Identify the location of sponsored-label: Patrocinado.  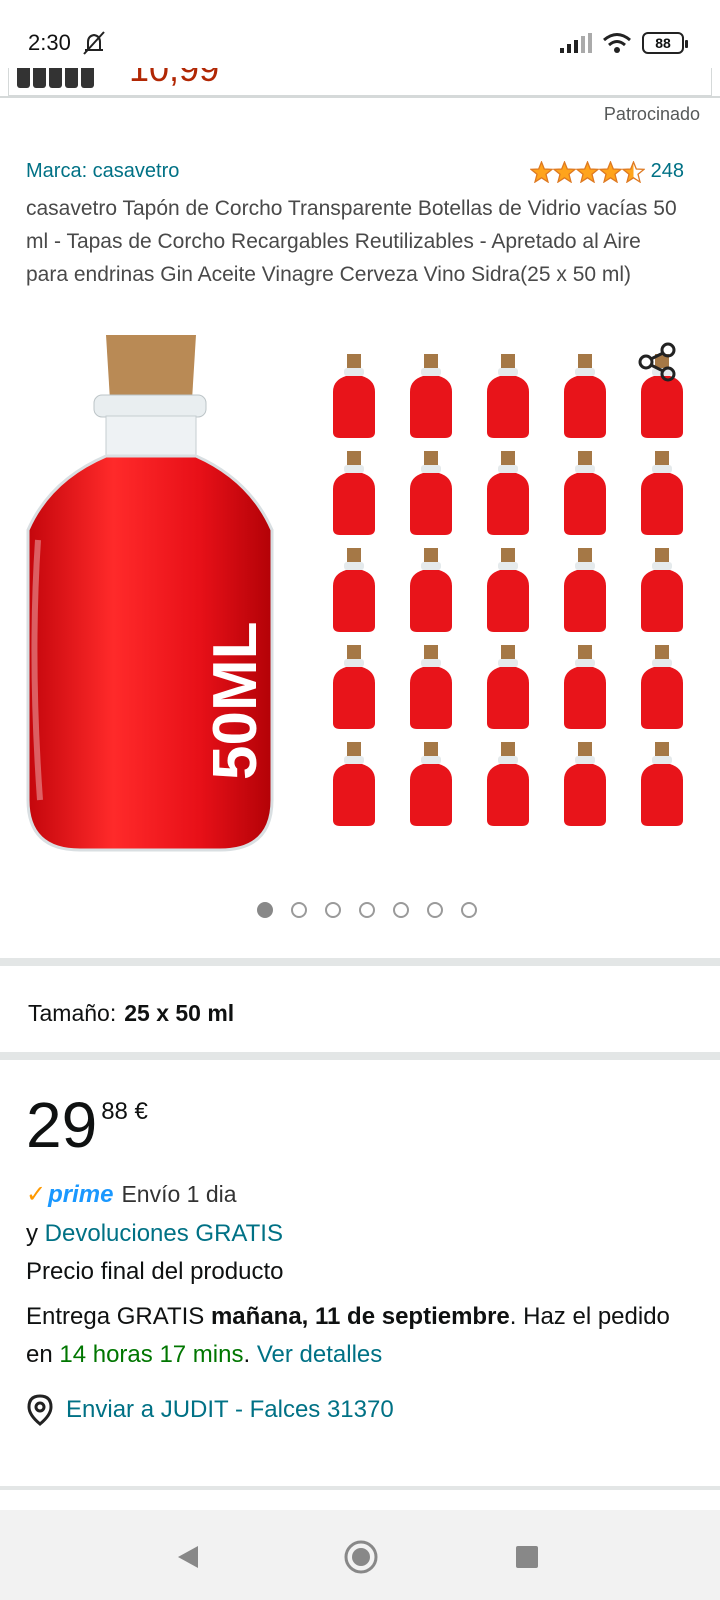
(651, 114).